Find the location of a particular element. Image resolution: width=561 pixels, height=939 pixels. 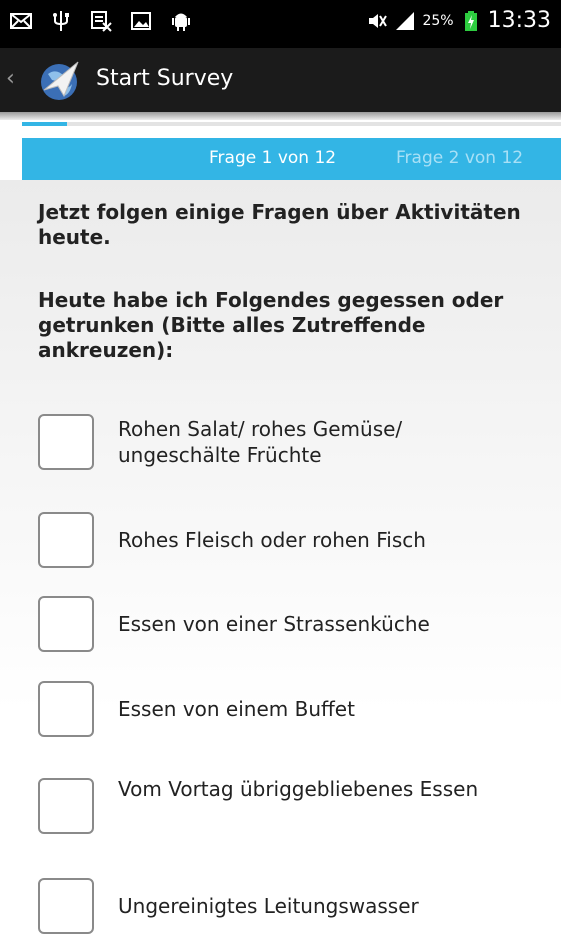

image-icon is located at coordinates (141, 21).